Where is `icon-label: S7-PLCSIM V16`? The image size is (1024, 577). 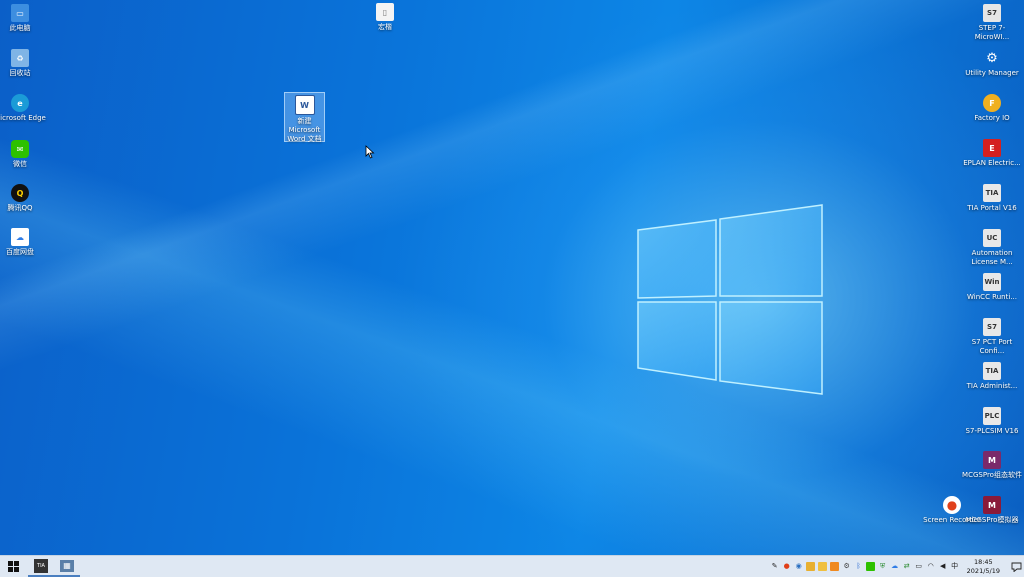
icon-label: S7-PLCSIM V16 is located at coordinates (992, 431).